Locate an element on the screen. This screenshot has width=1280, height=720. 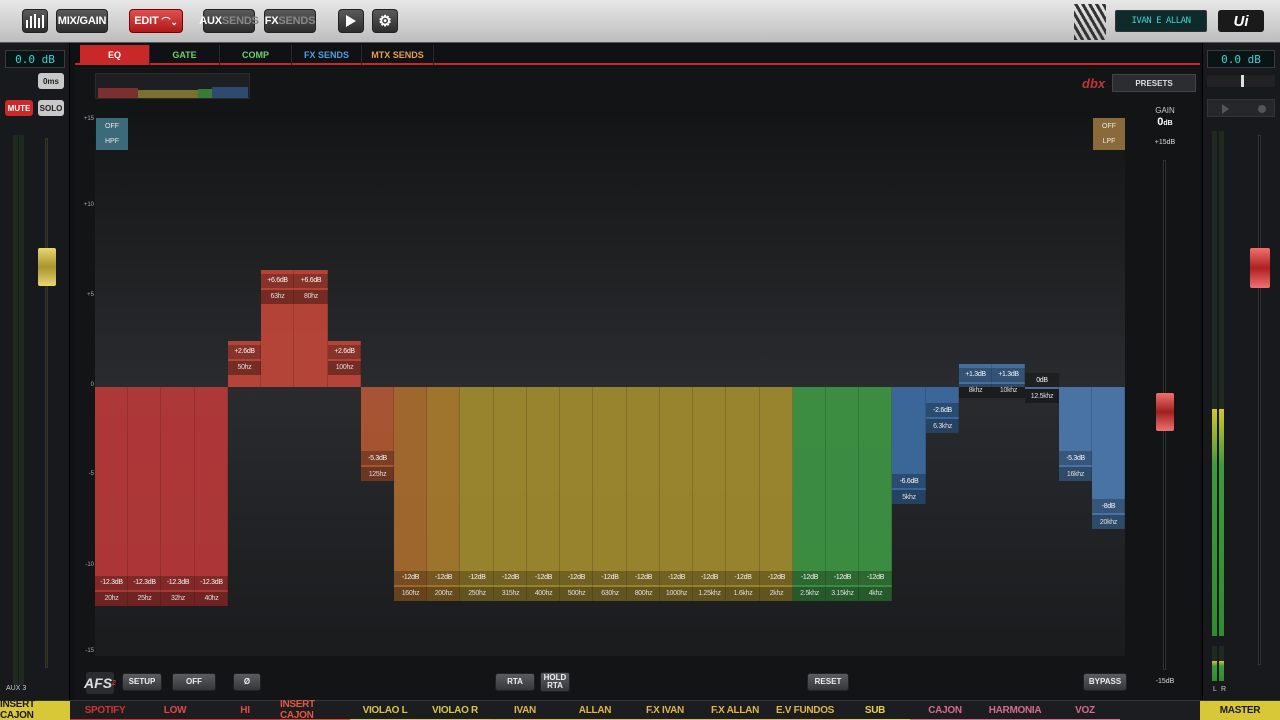
channel-strip-left: 0.0 dB 0ms MUTE SOLO AUX 3 is located at coordinates (35, 371).